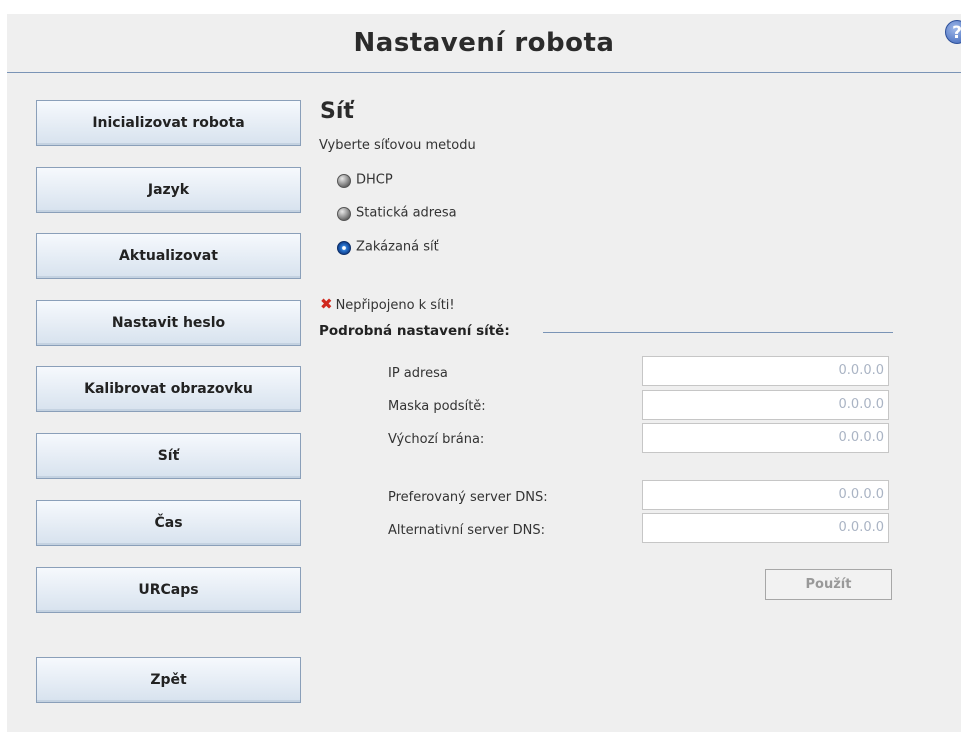  I want to click on alternative-dns-label: Alternativní server DNS:, so click(466, 530).